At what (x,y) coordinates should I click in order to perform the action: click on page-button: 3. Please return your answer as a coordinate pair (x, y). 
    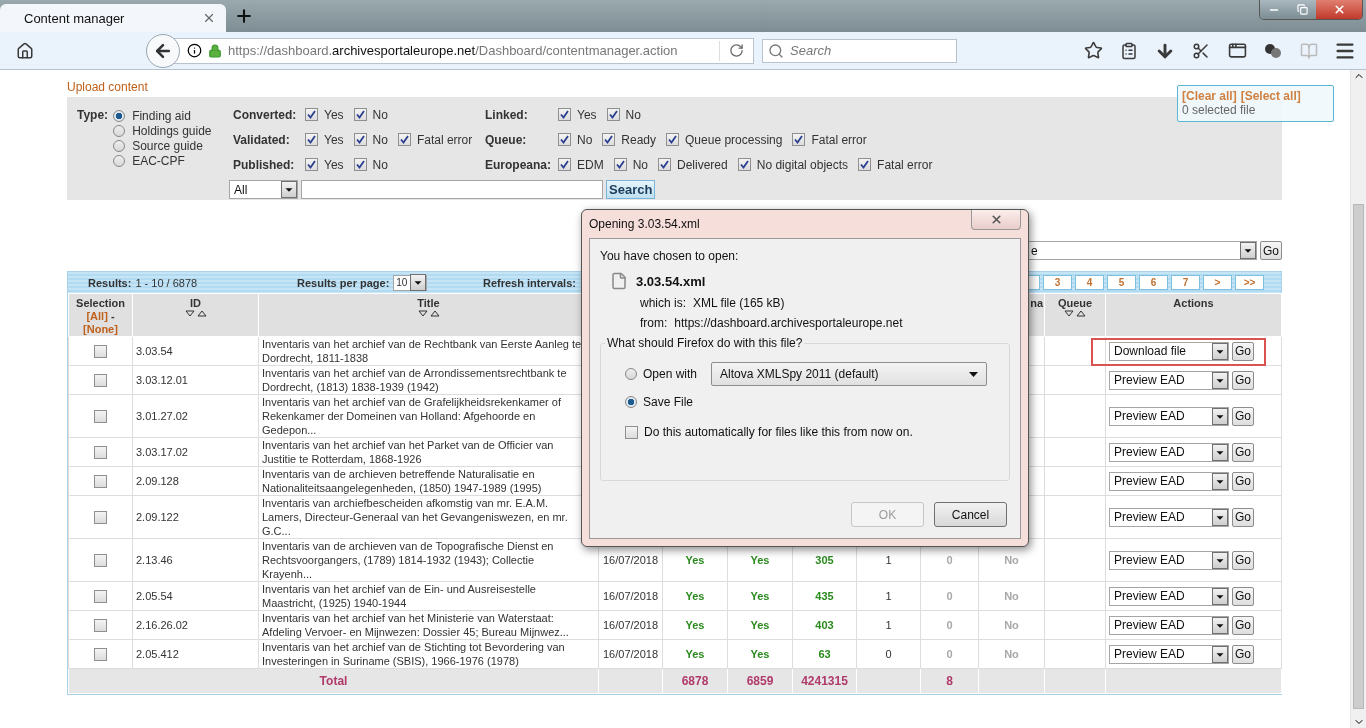
    Looking at the image, I should click on (1057, 282).